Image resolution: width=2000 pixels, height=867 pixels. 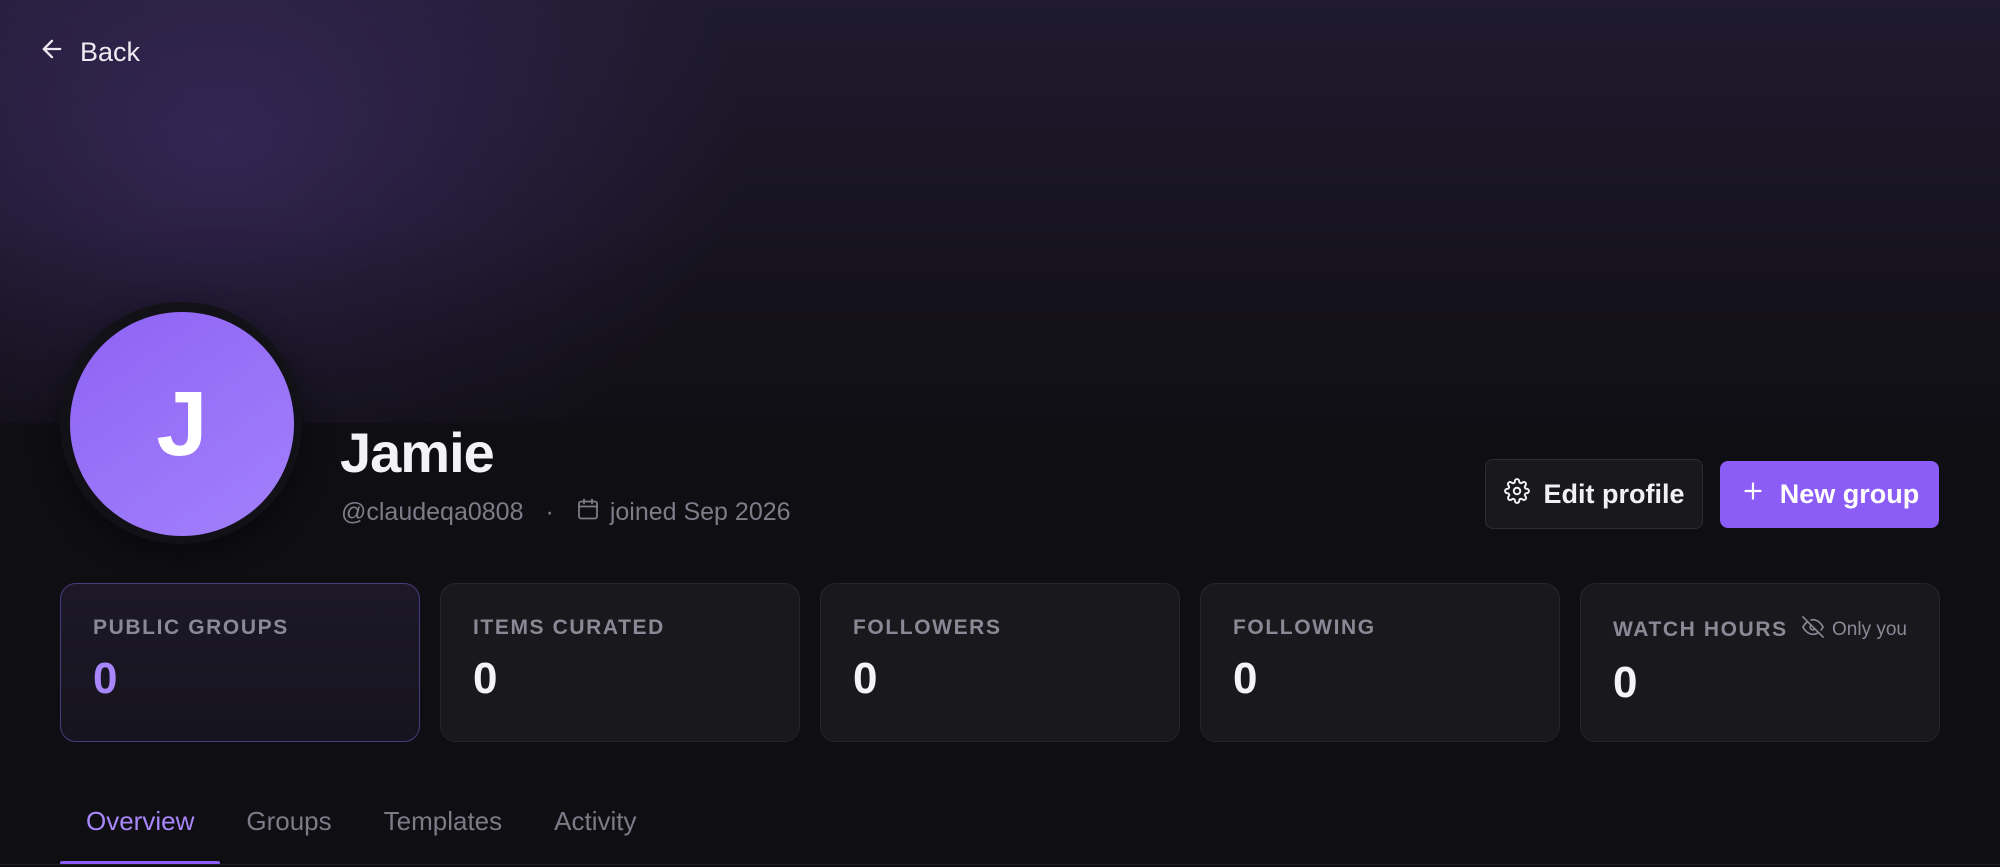 I want to click on back-link: Back, so click(x=89, y=52).